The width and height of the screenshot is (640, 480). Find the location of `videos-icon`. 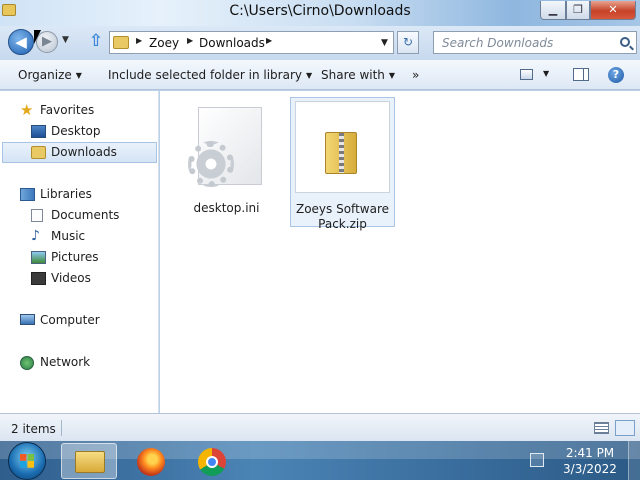

videos-icon is located at coordinates (38, 278).